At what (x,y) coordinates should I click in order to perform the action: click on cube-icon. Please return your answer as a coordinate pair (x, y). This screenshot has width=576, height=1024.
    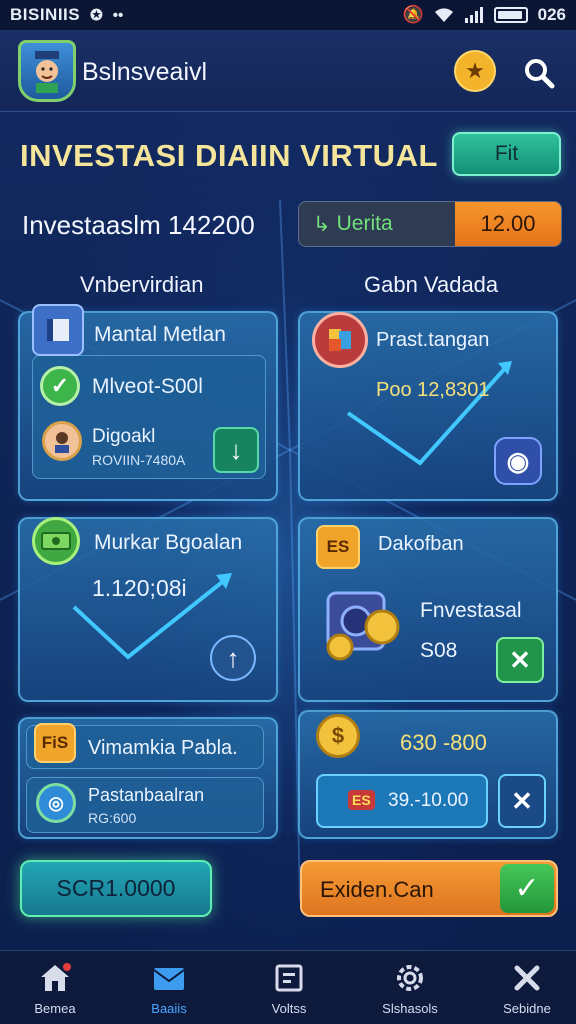
    Looking at the image, I should click on (340, 340).